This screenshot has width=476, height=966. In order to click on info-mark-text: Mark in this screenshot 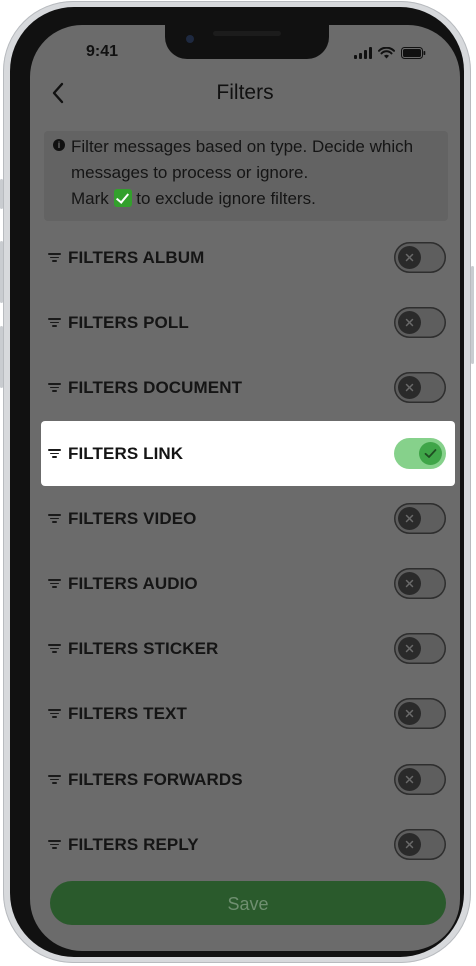, I will do `click(90, 198)`.